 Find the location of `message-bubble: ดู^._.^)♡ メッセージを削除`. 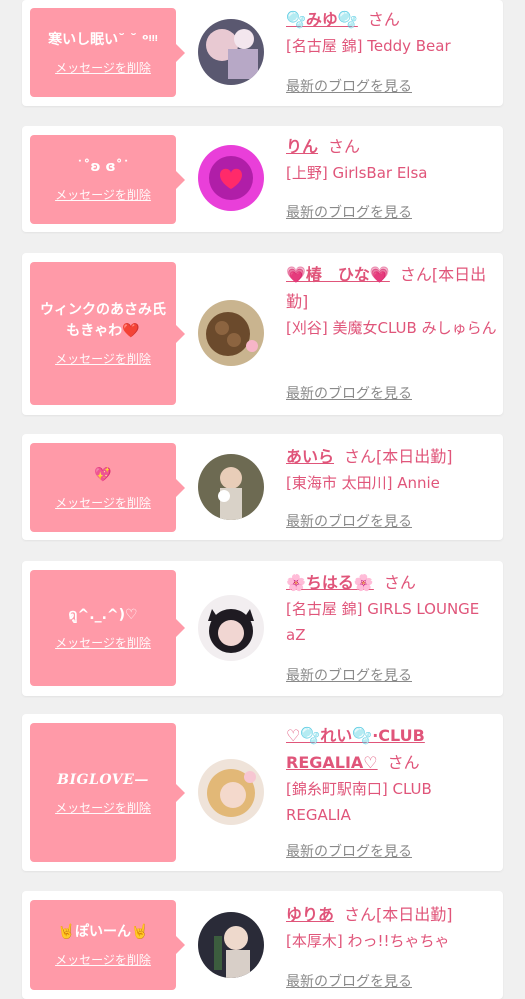

message-bubble: ดู^._.^)♡ メッセージを削除 is located at coordinates (107, 628).